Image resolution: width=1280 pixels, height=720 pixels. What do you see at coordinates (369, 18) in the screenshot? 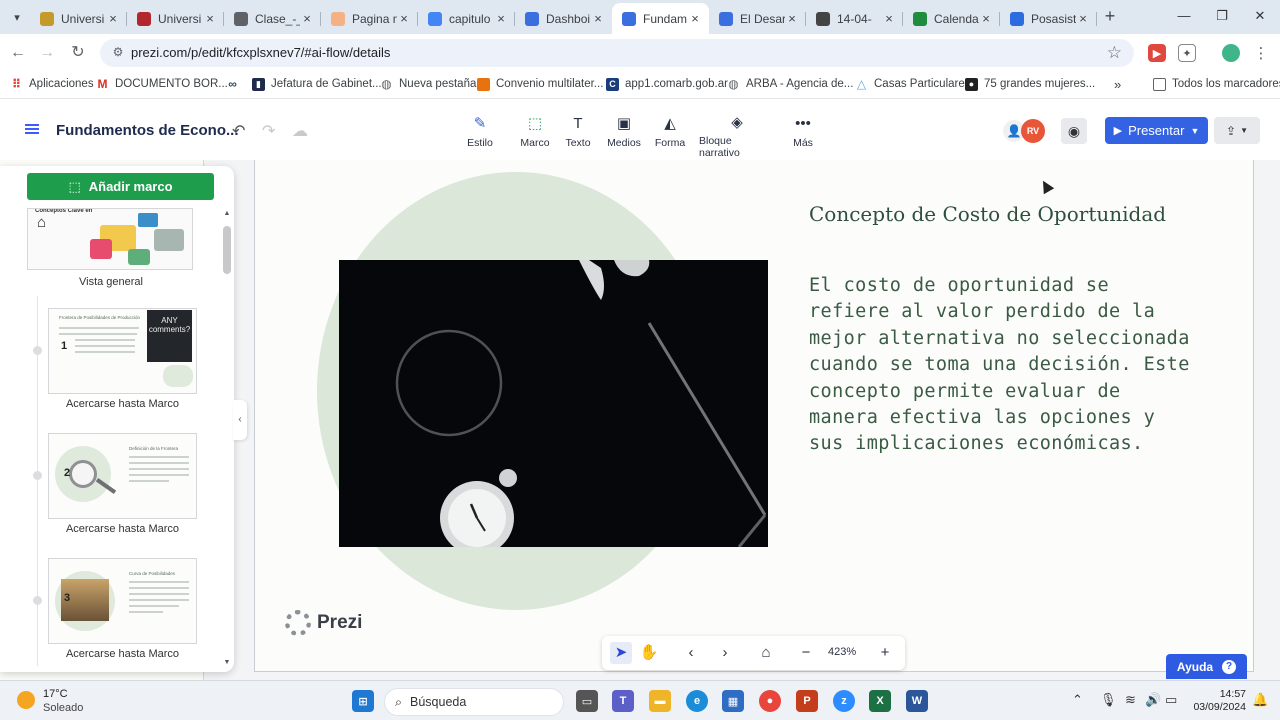
I see `browser-tab: Pagina n ×` at bounding box center [369, 18].